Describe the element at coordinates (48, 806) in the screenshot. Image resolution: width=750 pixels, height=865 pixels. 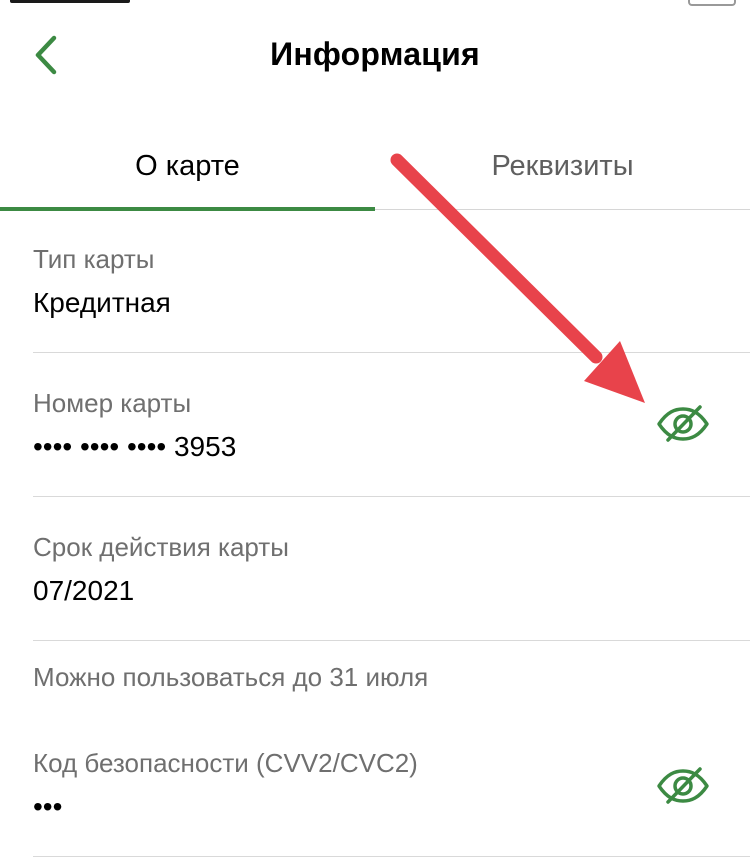
I see `cvv-value: •••` at that location.